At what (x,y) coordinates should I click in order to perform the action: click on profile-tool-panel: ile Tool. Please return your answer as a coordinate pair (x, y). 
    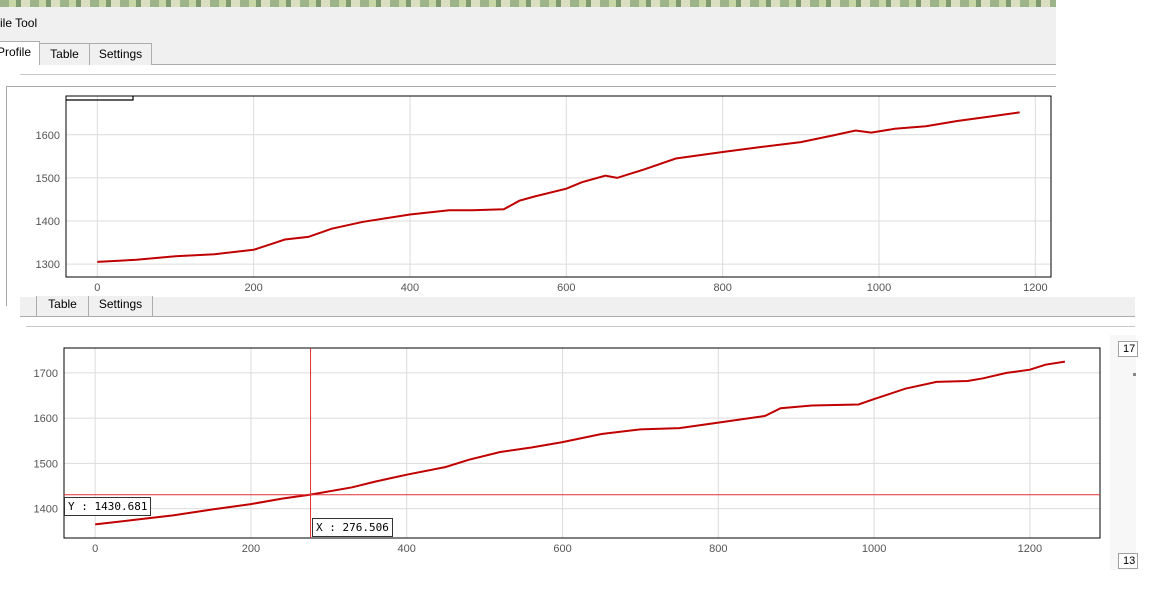
    Looking at the image, I should click on (528, 36).